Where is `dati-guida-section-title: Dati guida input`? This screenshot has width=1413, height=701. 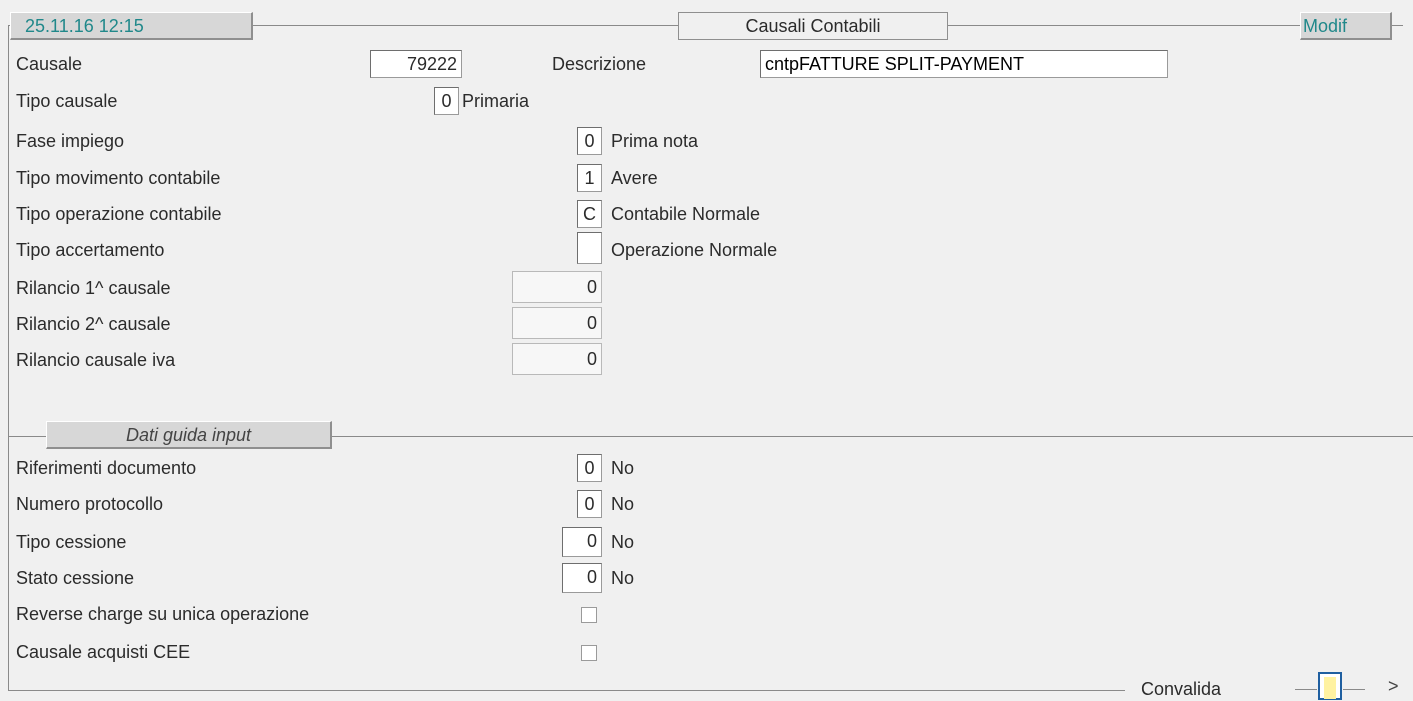
dati-guida-section-title: Dati guida input is located at coordinates (189, 435).